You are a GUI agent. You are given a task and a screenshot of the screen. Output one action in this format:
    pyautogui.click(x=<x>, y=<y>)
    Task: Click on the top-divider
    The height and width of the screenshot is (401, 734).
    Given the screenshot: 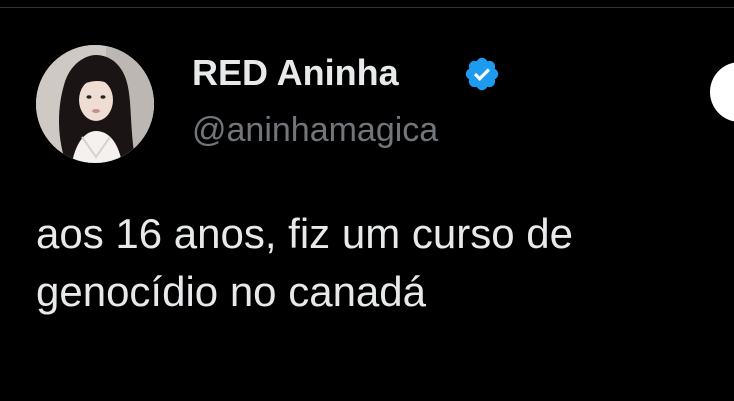 What is the action you would take?
    pyautogui.click(x=367, y=4)
    